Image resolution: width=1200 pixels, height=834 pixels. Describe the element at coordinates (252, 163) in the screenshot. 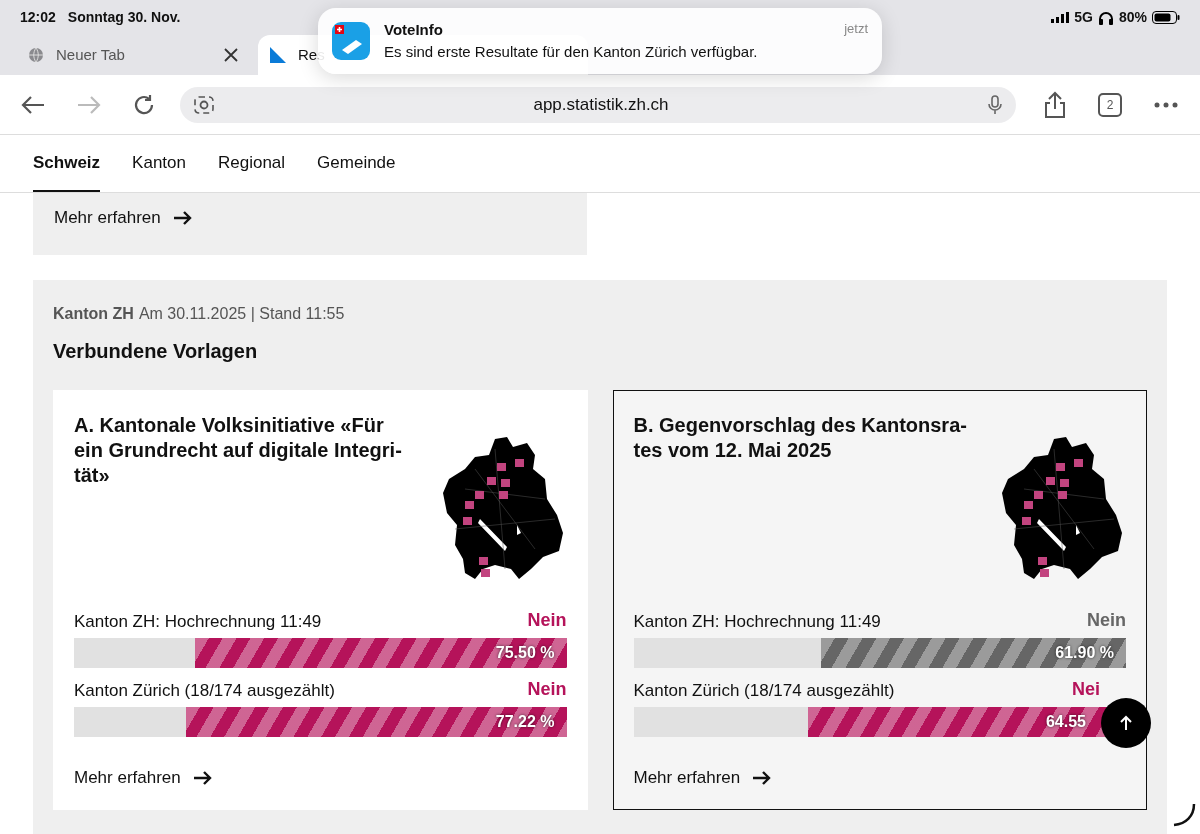

I see `nav-tab: Regional` at that location.